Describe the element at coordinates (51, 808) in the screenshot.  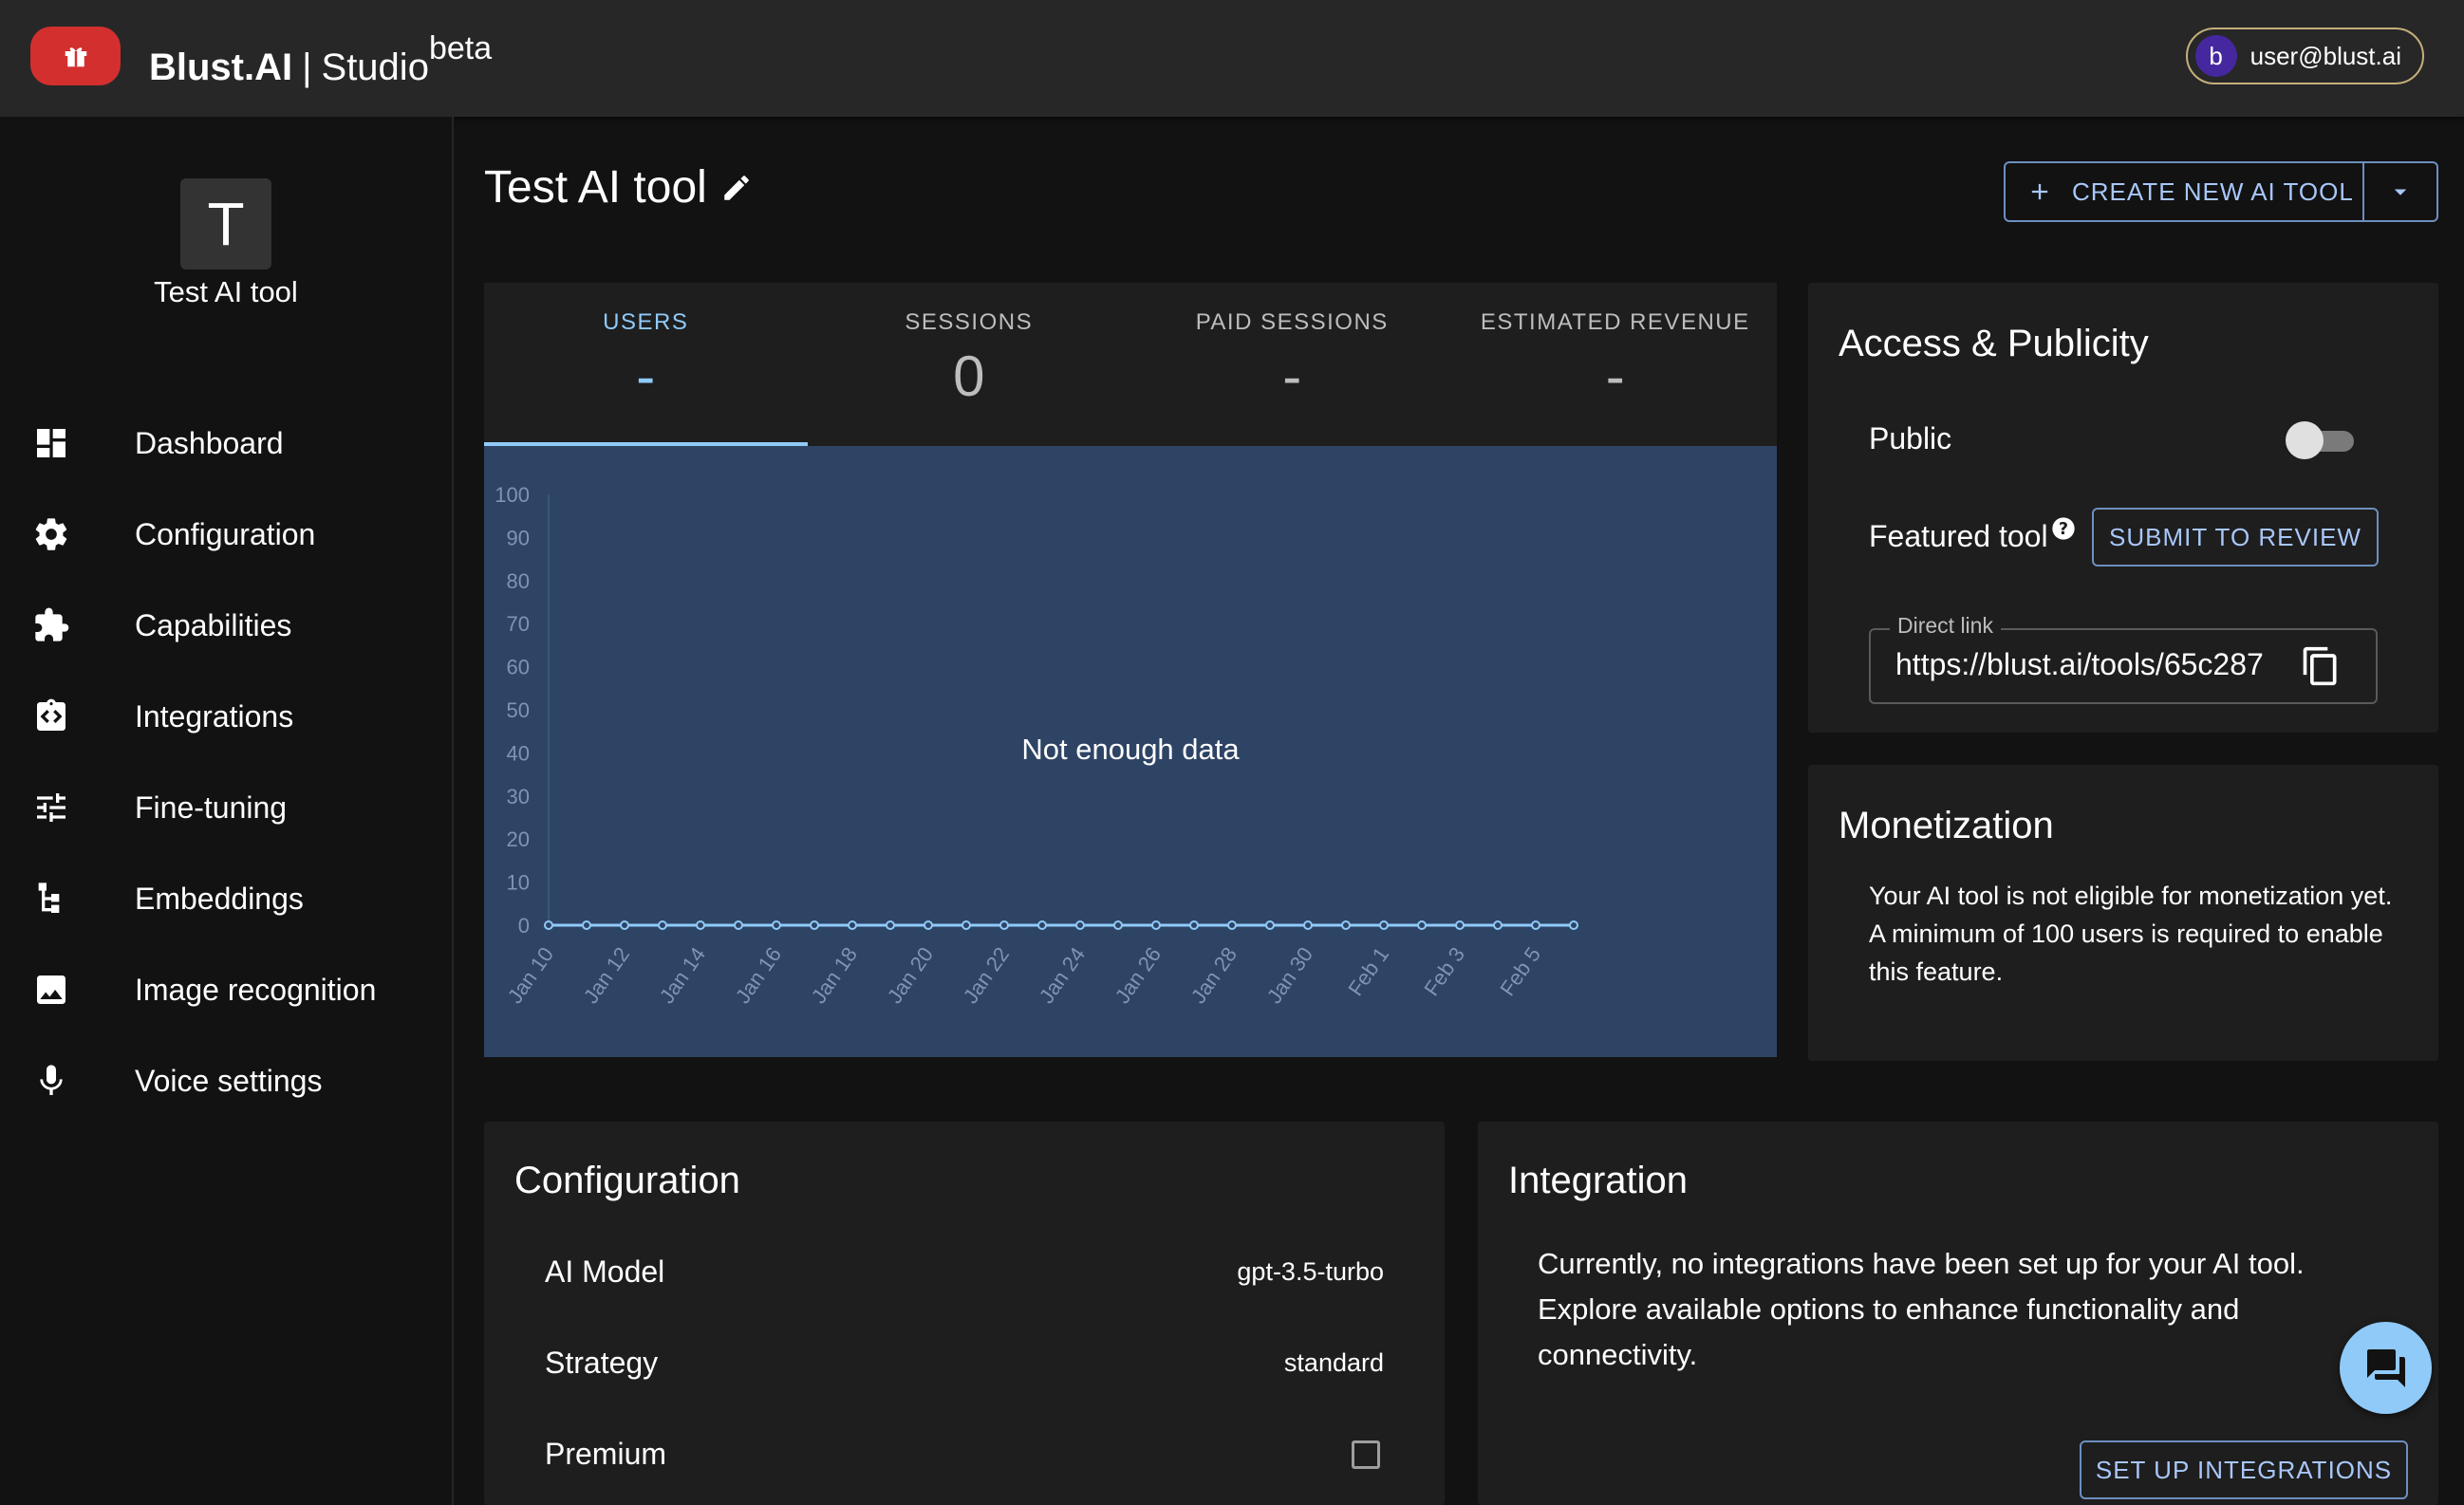
I see `tune-icon` at that location.